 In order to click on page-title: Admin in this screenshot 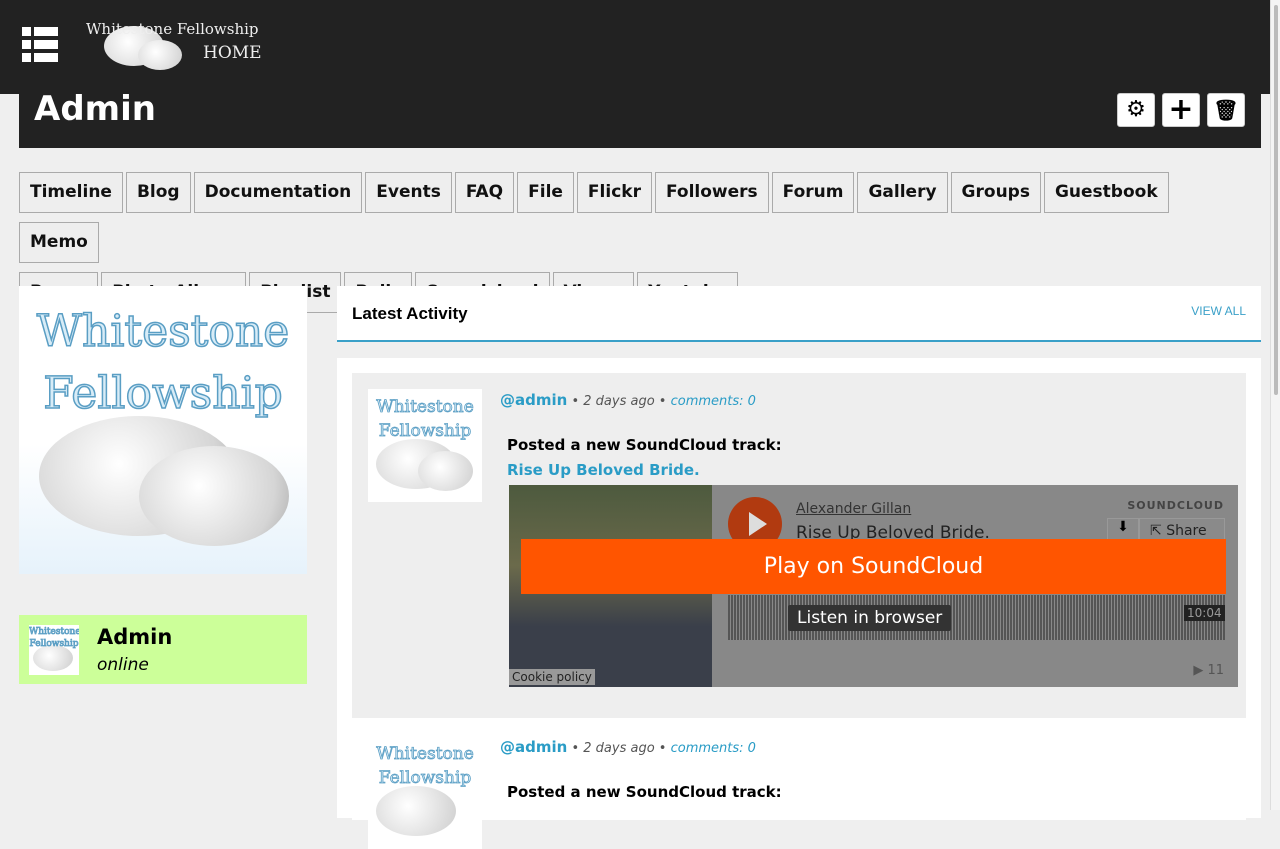, I will do `click(95, 109)`.